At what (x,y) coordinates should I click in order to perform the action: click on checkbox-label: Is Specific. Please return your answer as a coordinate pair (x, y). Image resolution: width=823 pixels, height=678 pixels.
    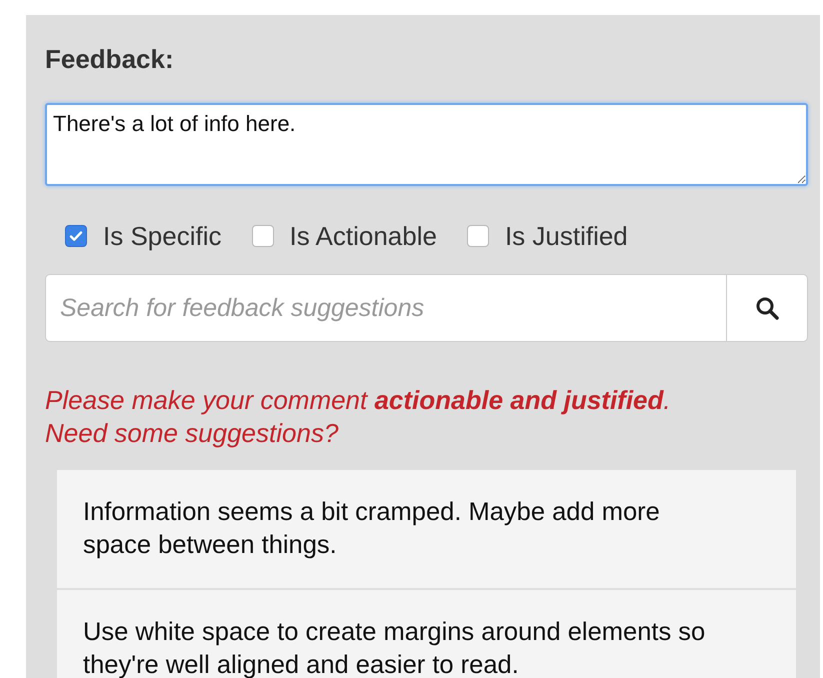
    Looking at the image, I should click on (162, 236).